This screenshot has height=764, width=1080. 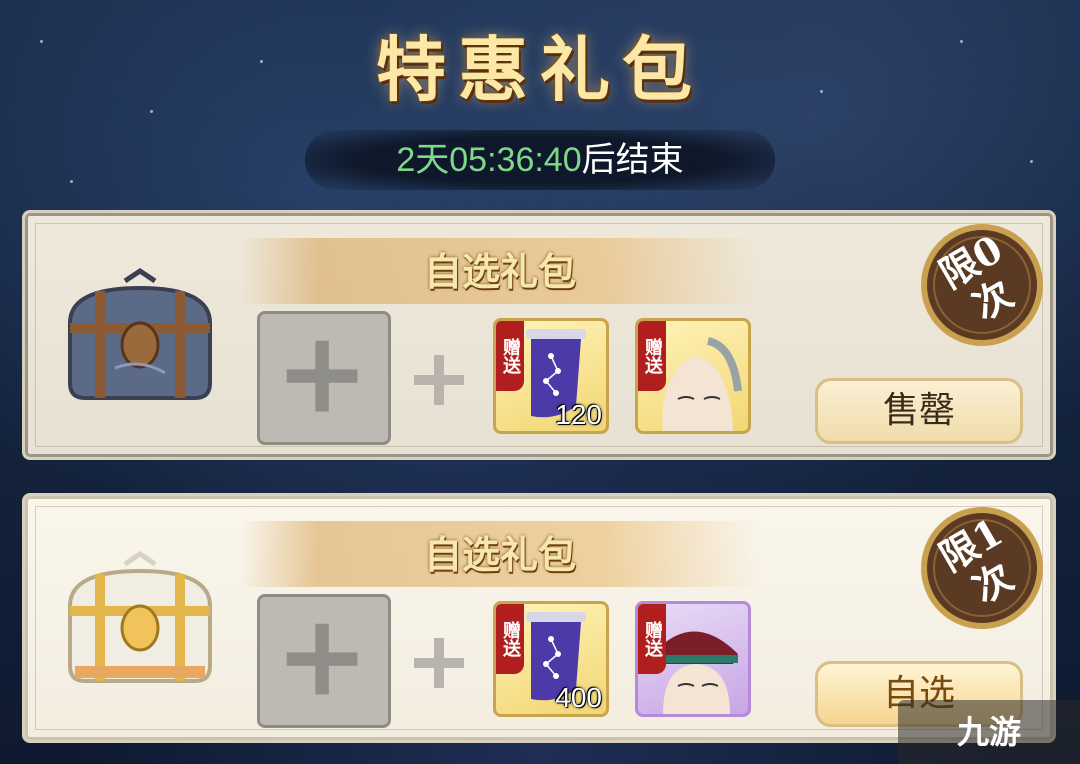 I want to click on item-quantity: 120, so click(x=578, y=414).